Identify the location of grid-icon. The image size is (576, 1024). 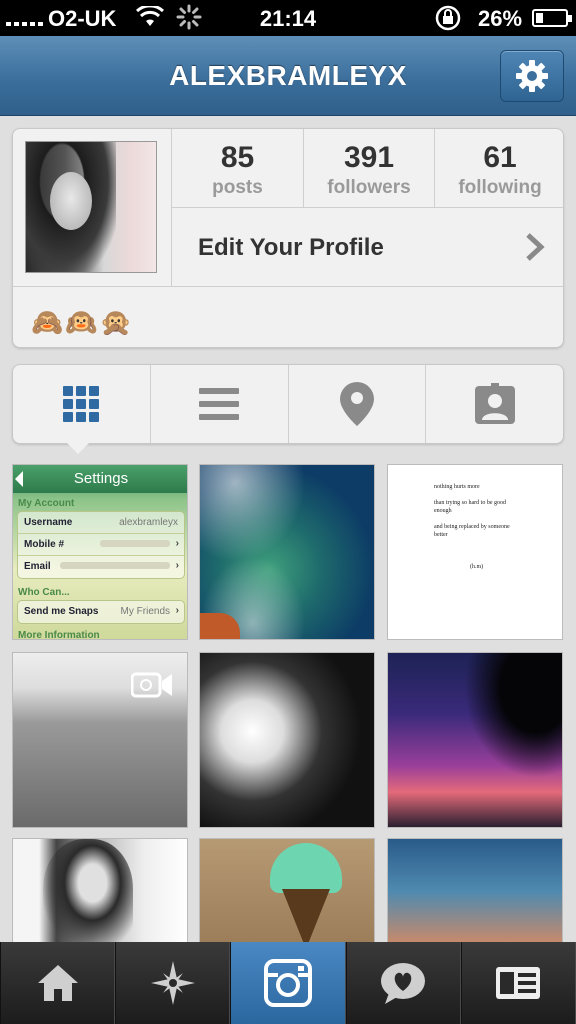
(81, 404).